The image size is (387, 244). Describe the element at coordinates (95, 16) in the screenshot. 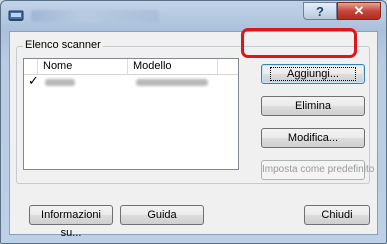

I see `window-title` at that location.